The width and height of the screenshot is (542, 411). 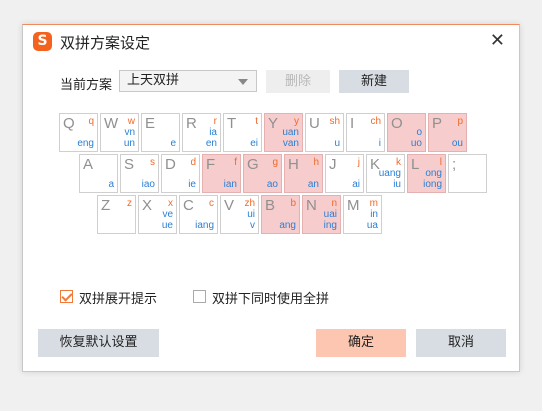 I want to click on scheme-dropdown: 上天双拼, so click(x=188, y=81).